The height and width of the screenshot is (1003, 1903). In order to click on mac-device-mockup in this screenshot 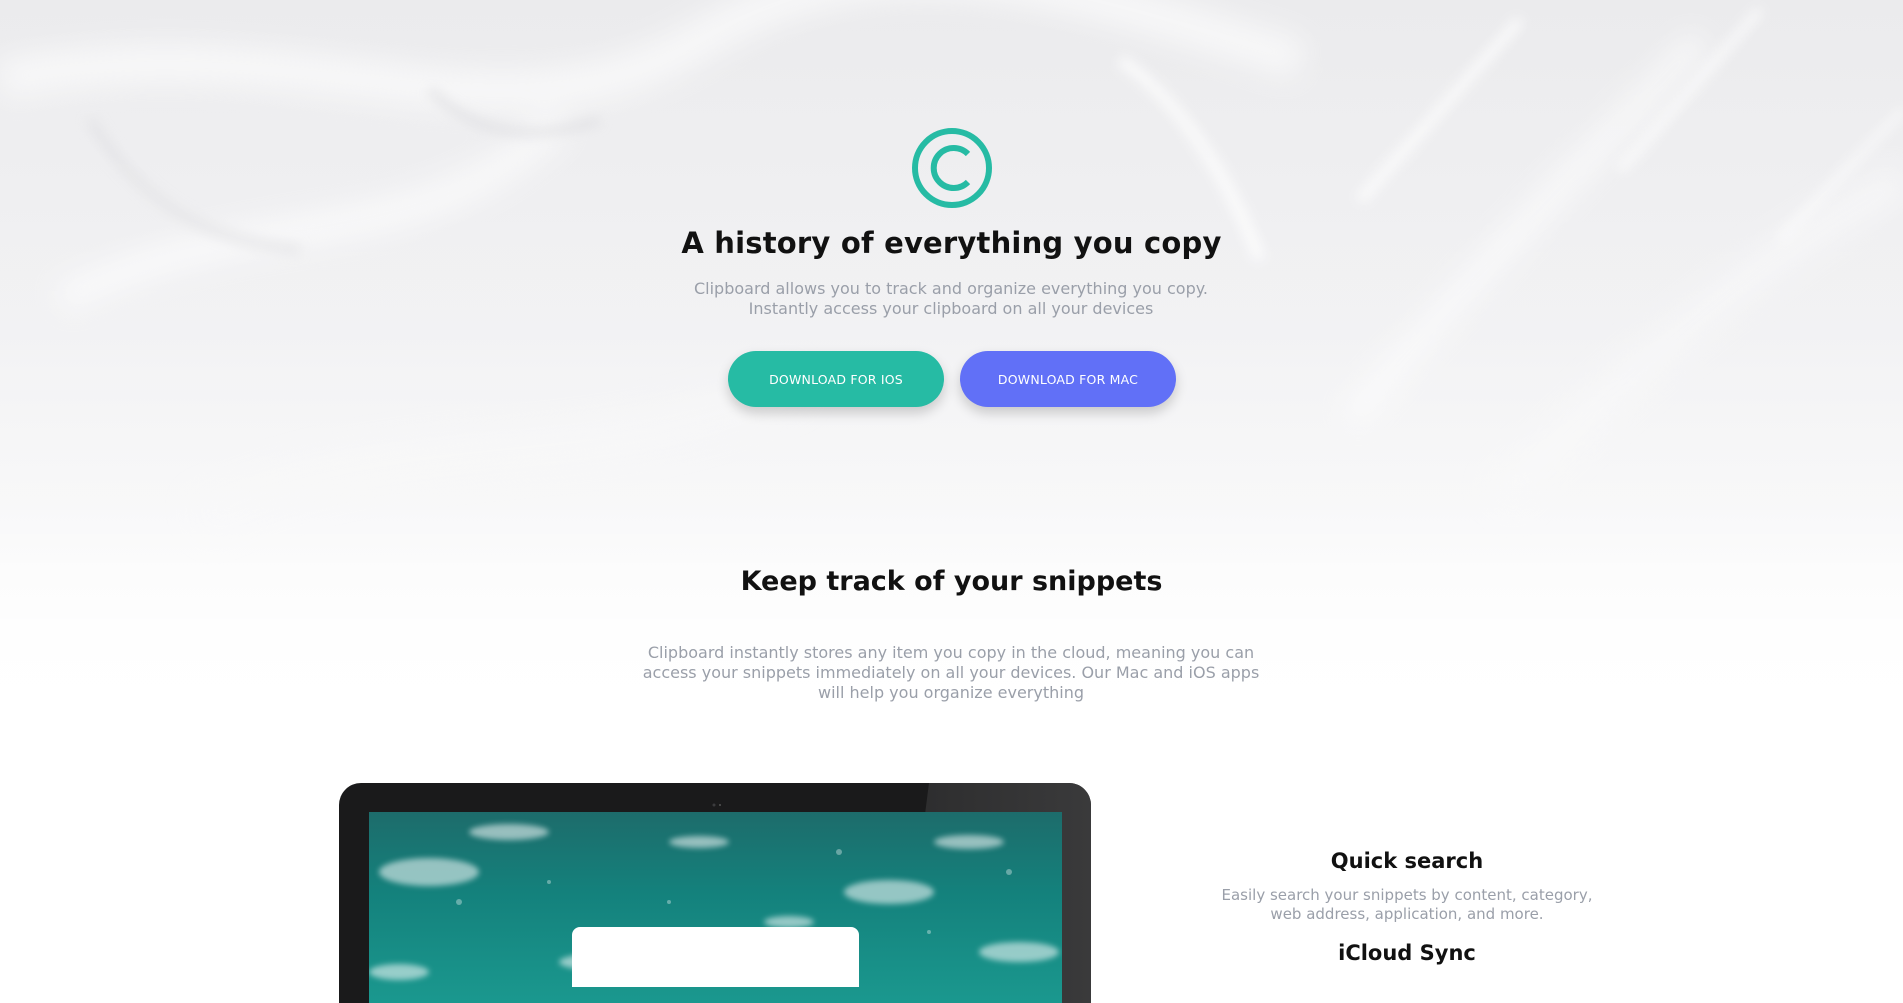, I will do `click(715, 893)`.